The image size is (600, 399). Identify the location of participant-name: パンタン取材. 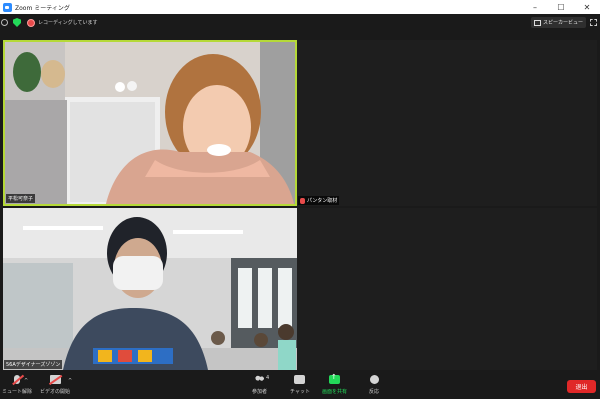
(322, 201).